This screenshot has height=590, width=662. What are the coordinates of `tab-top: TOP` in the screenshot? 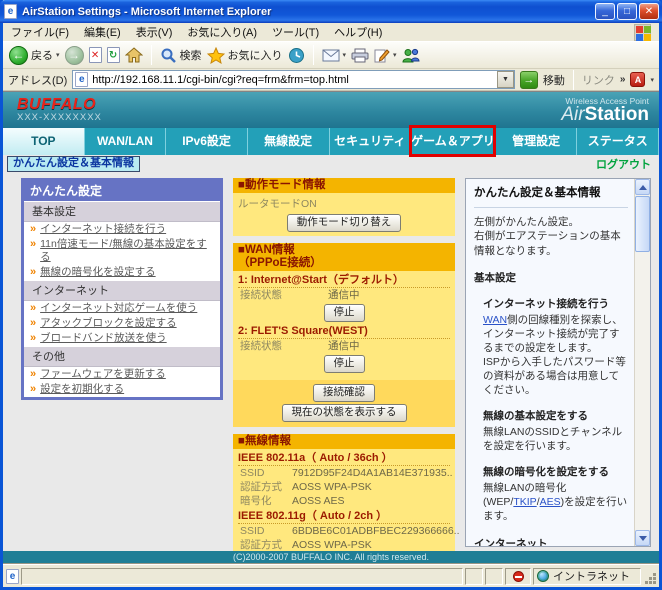 It's located at (44, 141).